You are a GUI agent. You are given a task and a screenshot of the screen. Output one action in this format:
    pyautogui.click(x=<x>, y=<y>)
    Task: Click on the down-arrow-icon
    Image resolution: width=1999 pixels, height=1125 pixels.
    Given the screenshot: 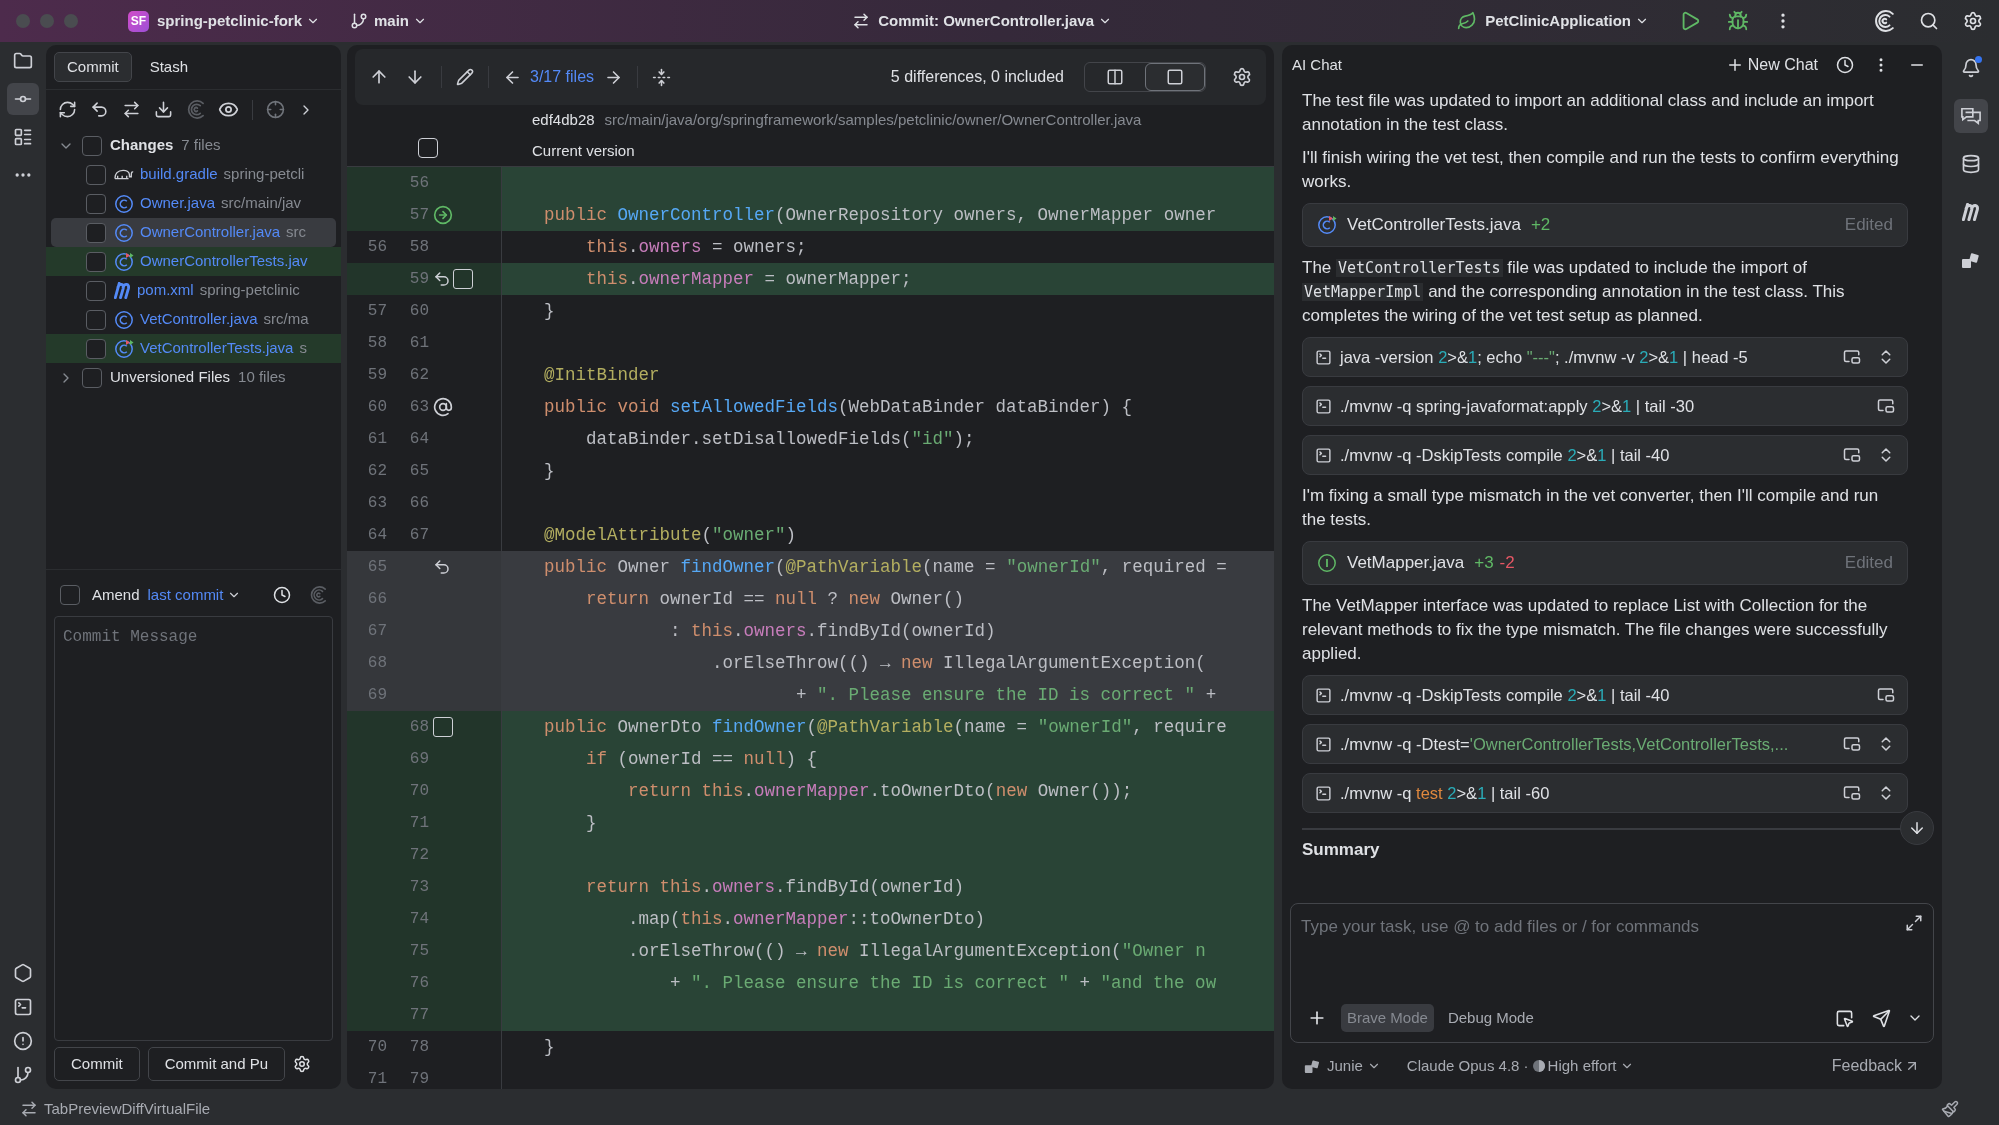 What is the action you would take?
    pyautogui.click(x=1917, y=828)
    